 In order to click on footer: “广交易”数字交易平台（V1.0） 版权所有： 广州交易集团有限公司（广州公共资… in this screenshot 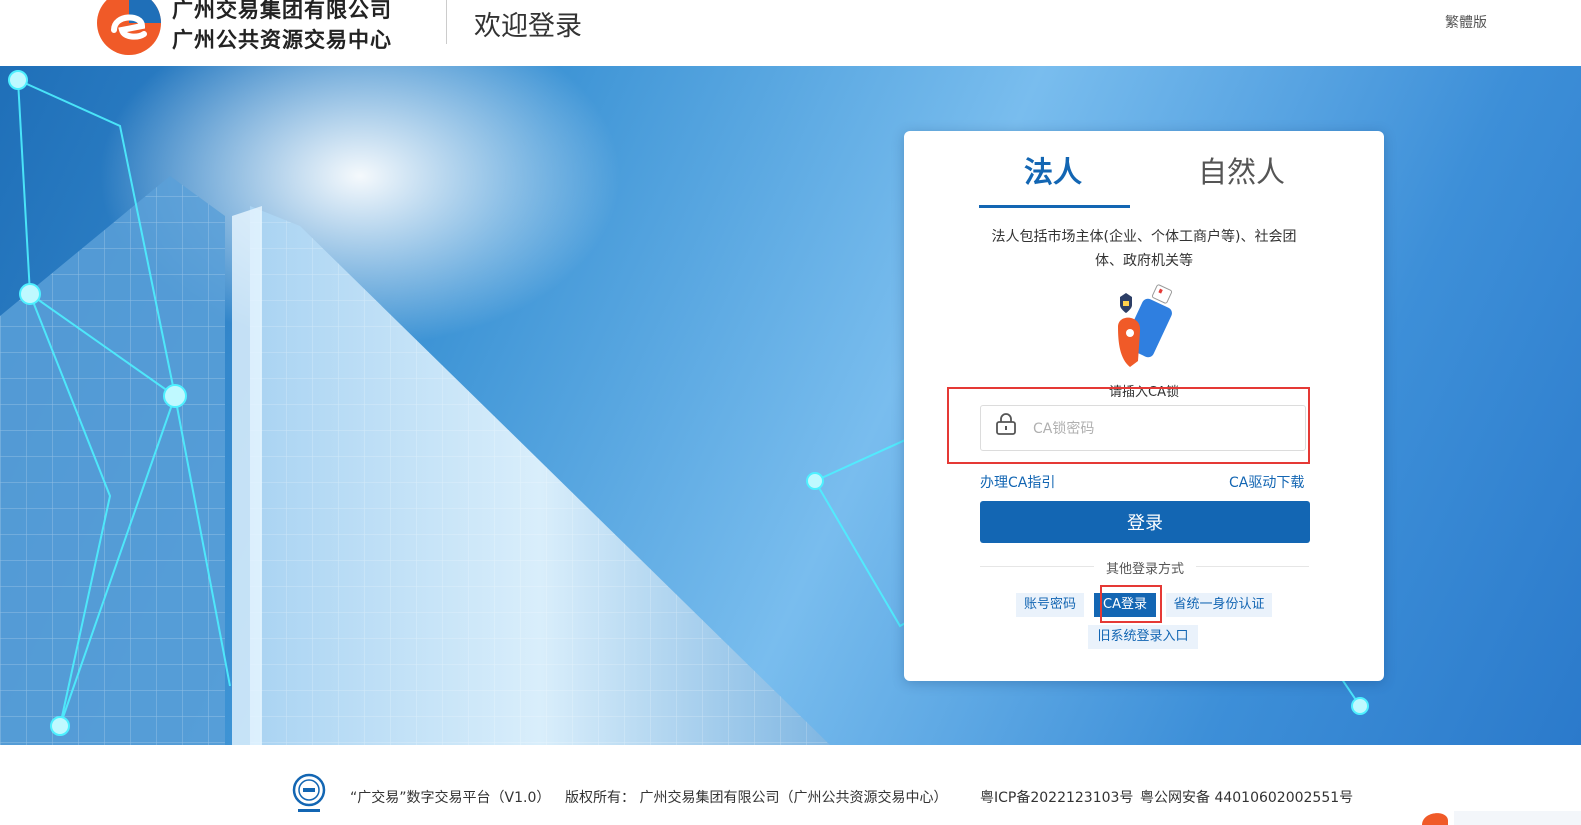, I will do `click(790, 785)`.